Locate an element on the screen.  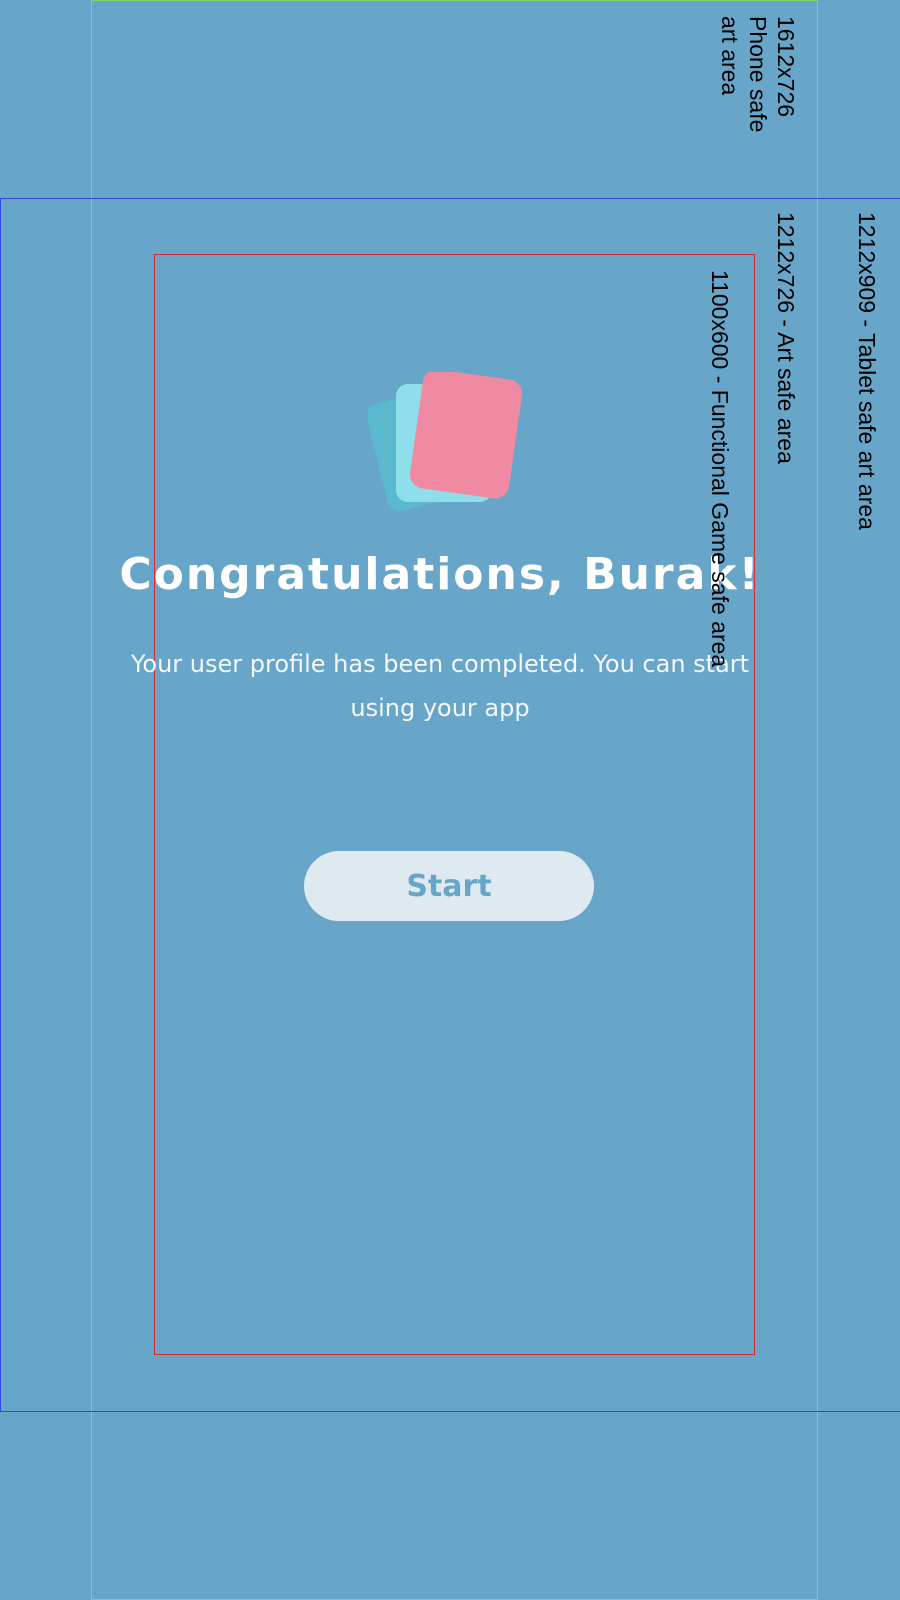
phone-safe-area-label: 1612x726 Phone safe art area is located at coordinates (758, 74).